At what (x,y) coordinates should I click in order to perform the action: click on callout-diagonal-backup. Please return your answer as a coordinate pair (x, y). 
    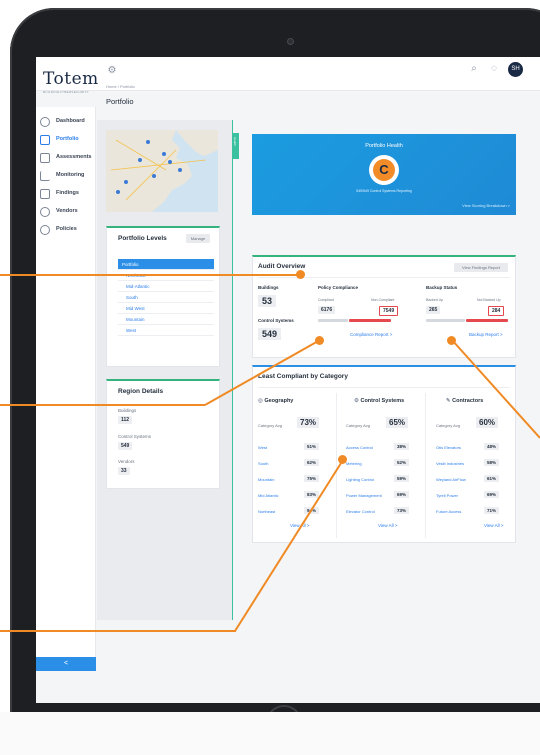
    Looking at the image, I should click on (495, 389).